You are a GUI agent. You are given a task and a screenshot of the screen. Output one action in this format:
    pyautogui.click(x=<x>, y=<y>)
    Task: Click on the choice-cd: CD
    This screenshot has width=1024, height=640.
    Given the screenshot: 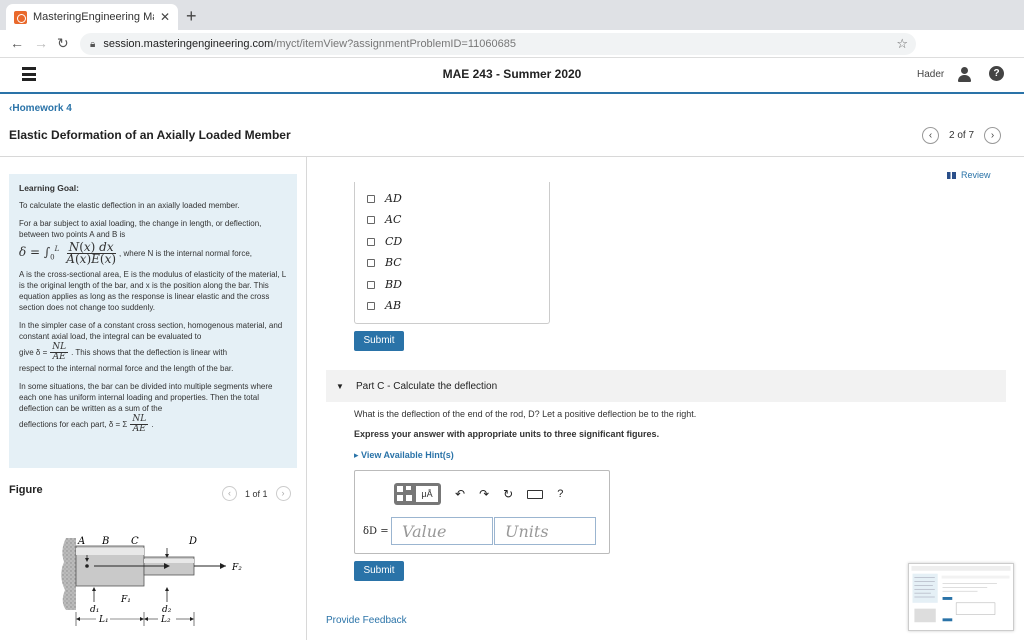 What is the action you would take?
    pyautogui.click(x=384, y=241)
    